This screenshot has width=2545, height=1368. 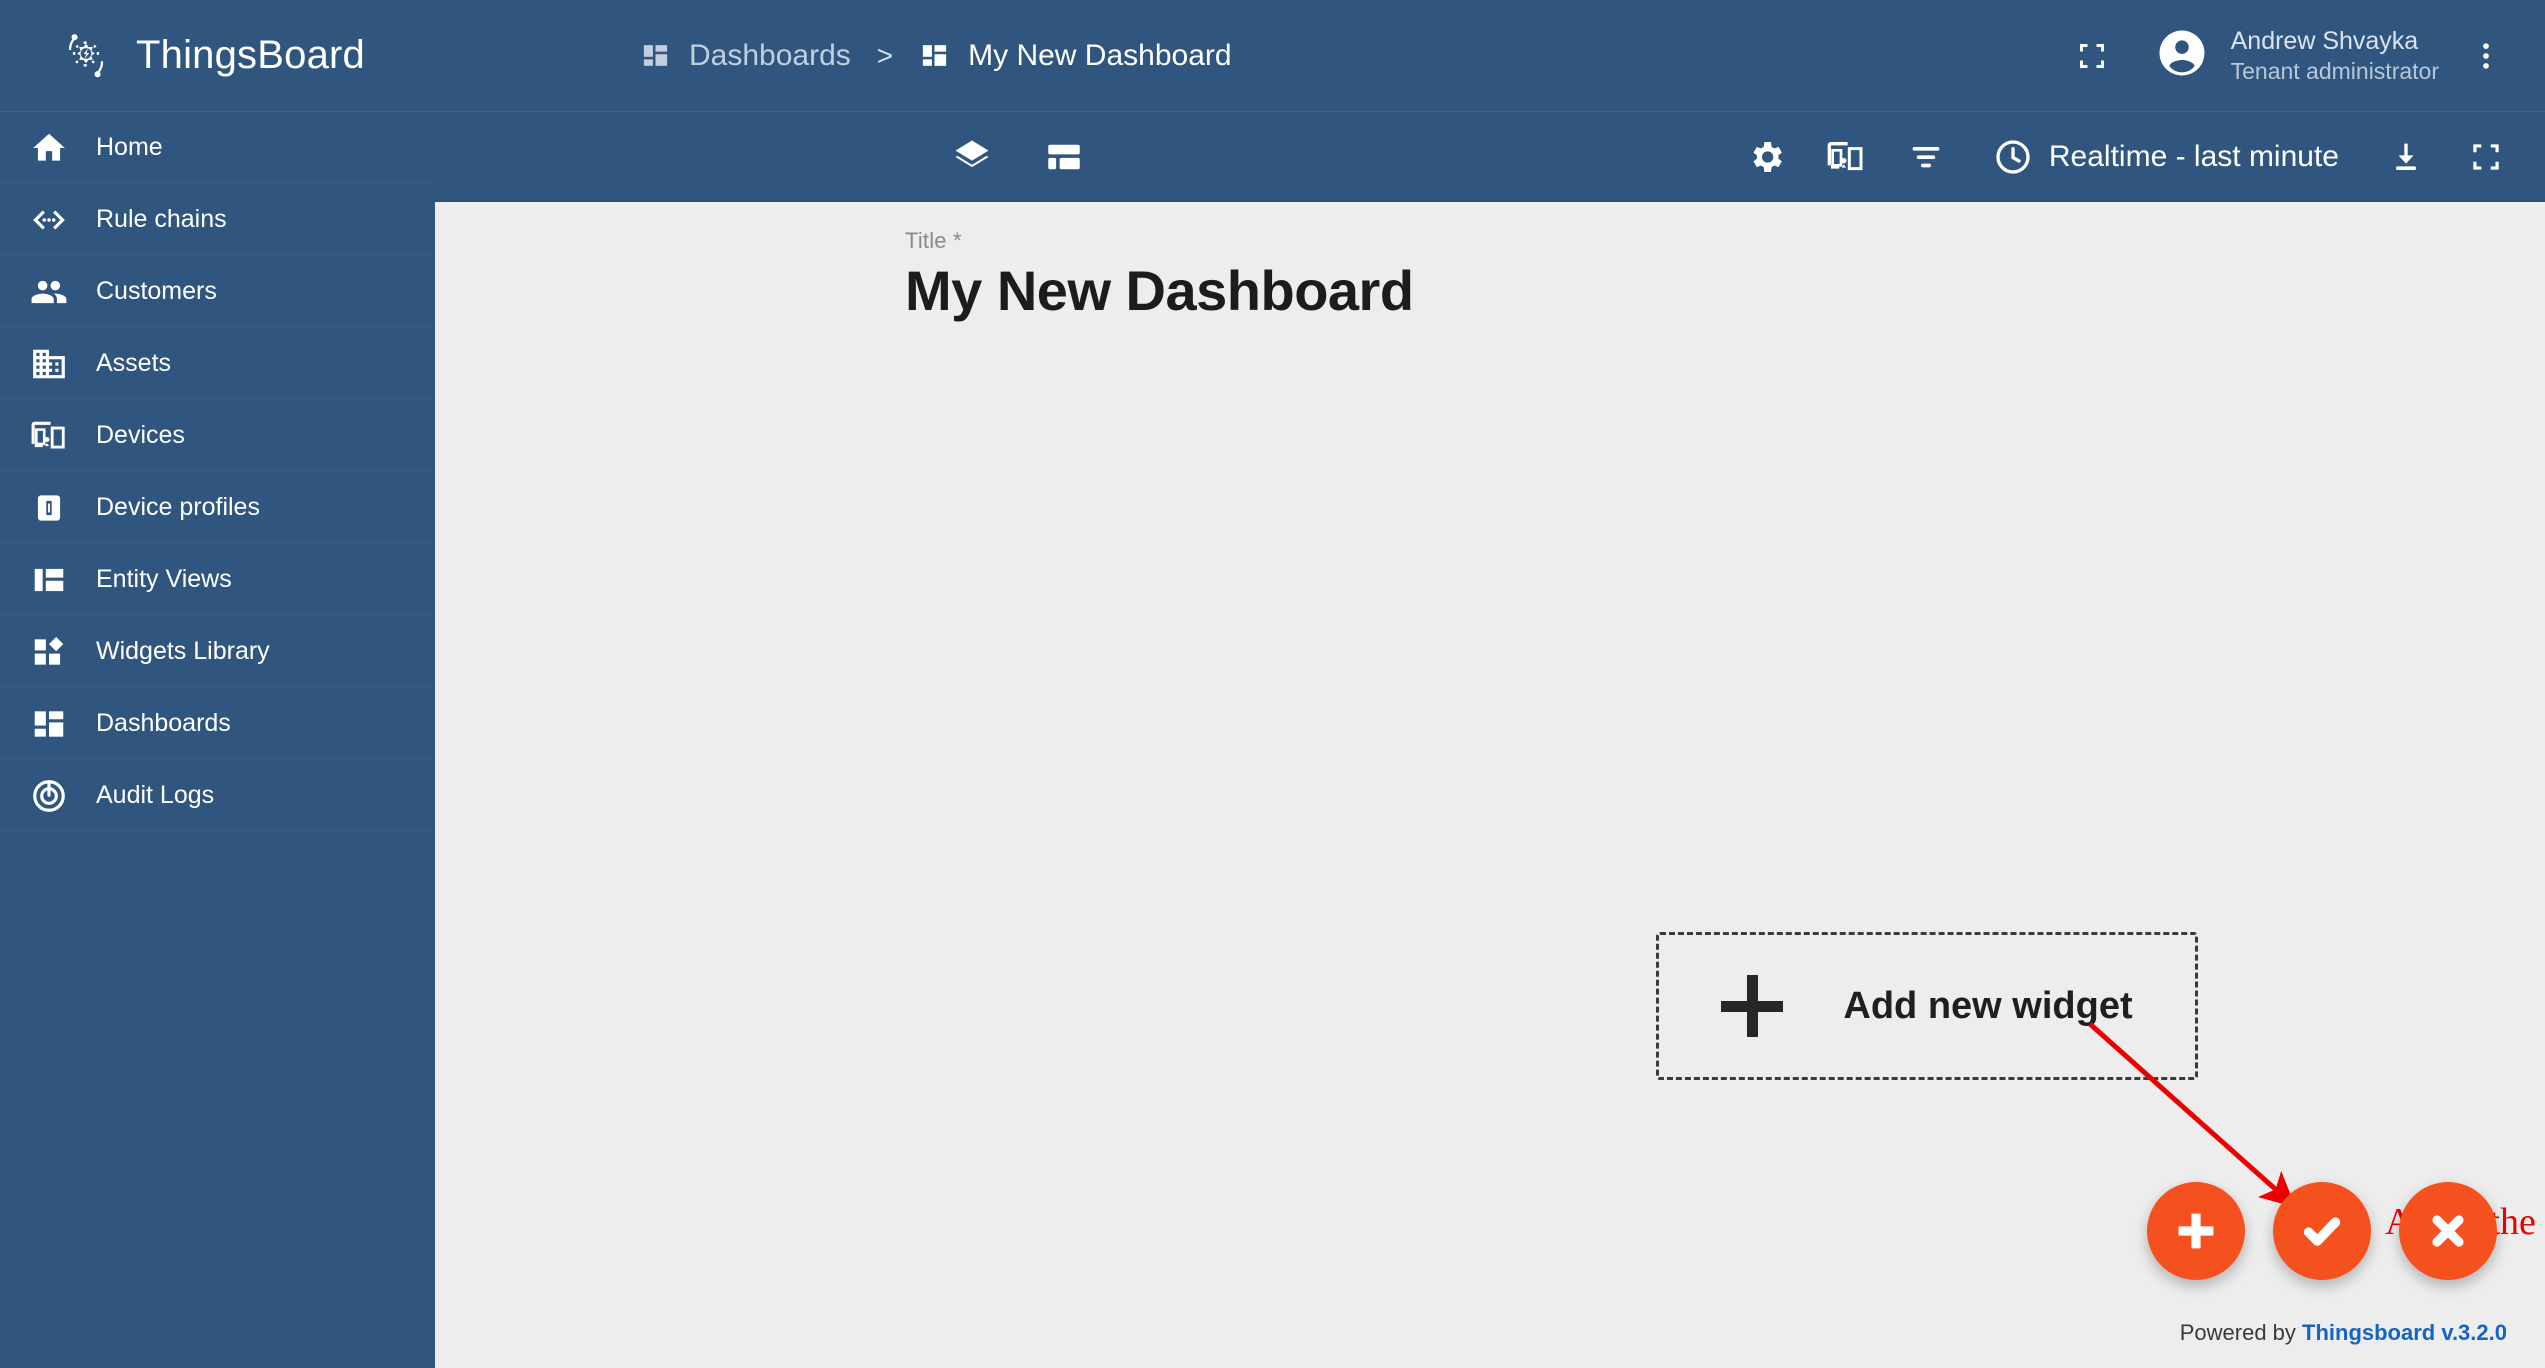 I want to click on devices-icon, so click(x=49, y=436).